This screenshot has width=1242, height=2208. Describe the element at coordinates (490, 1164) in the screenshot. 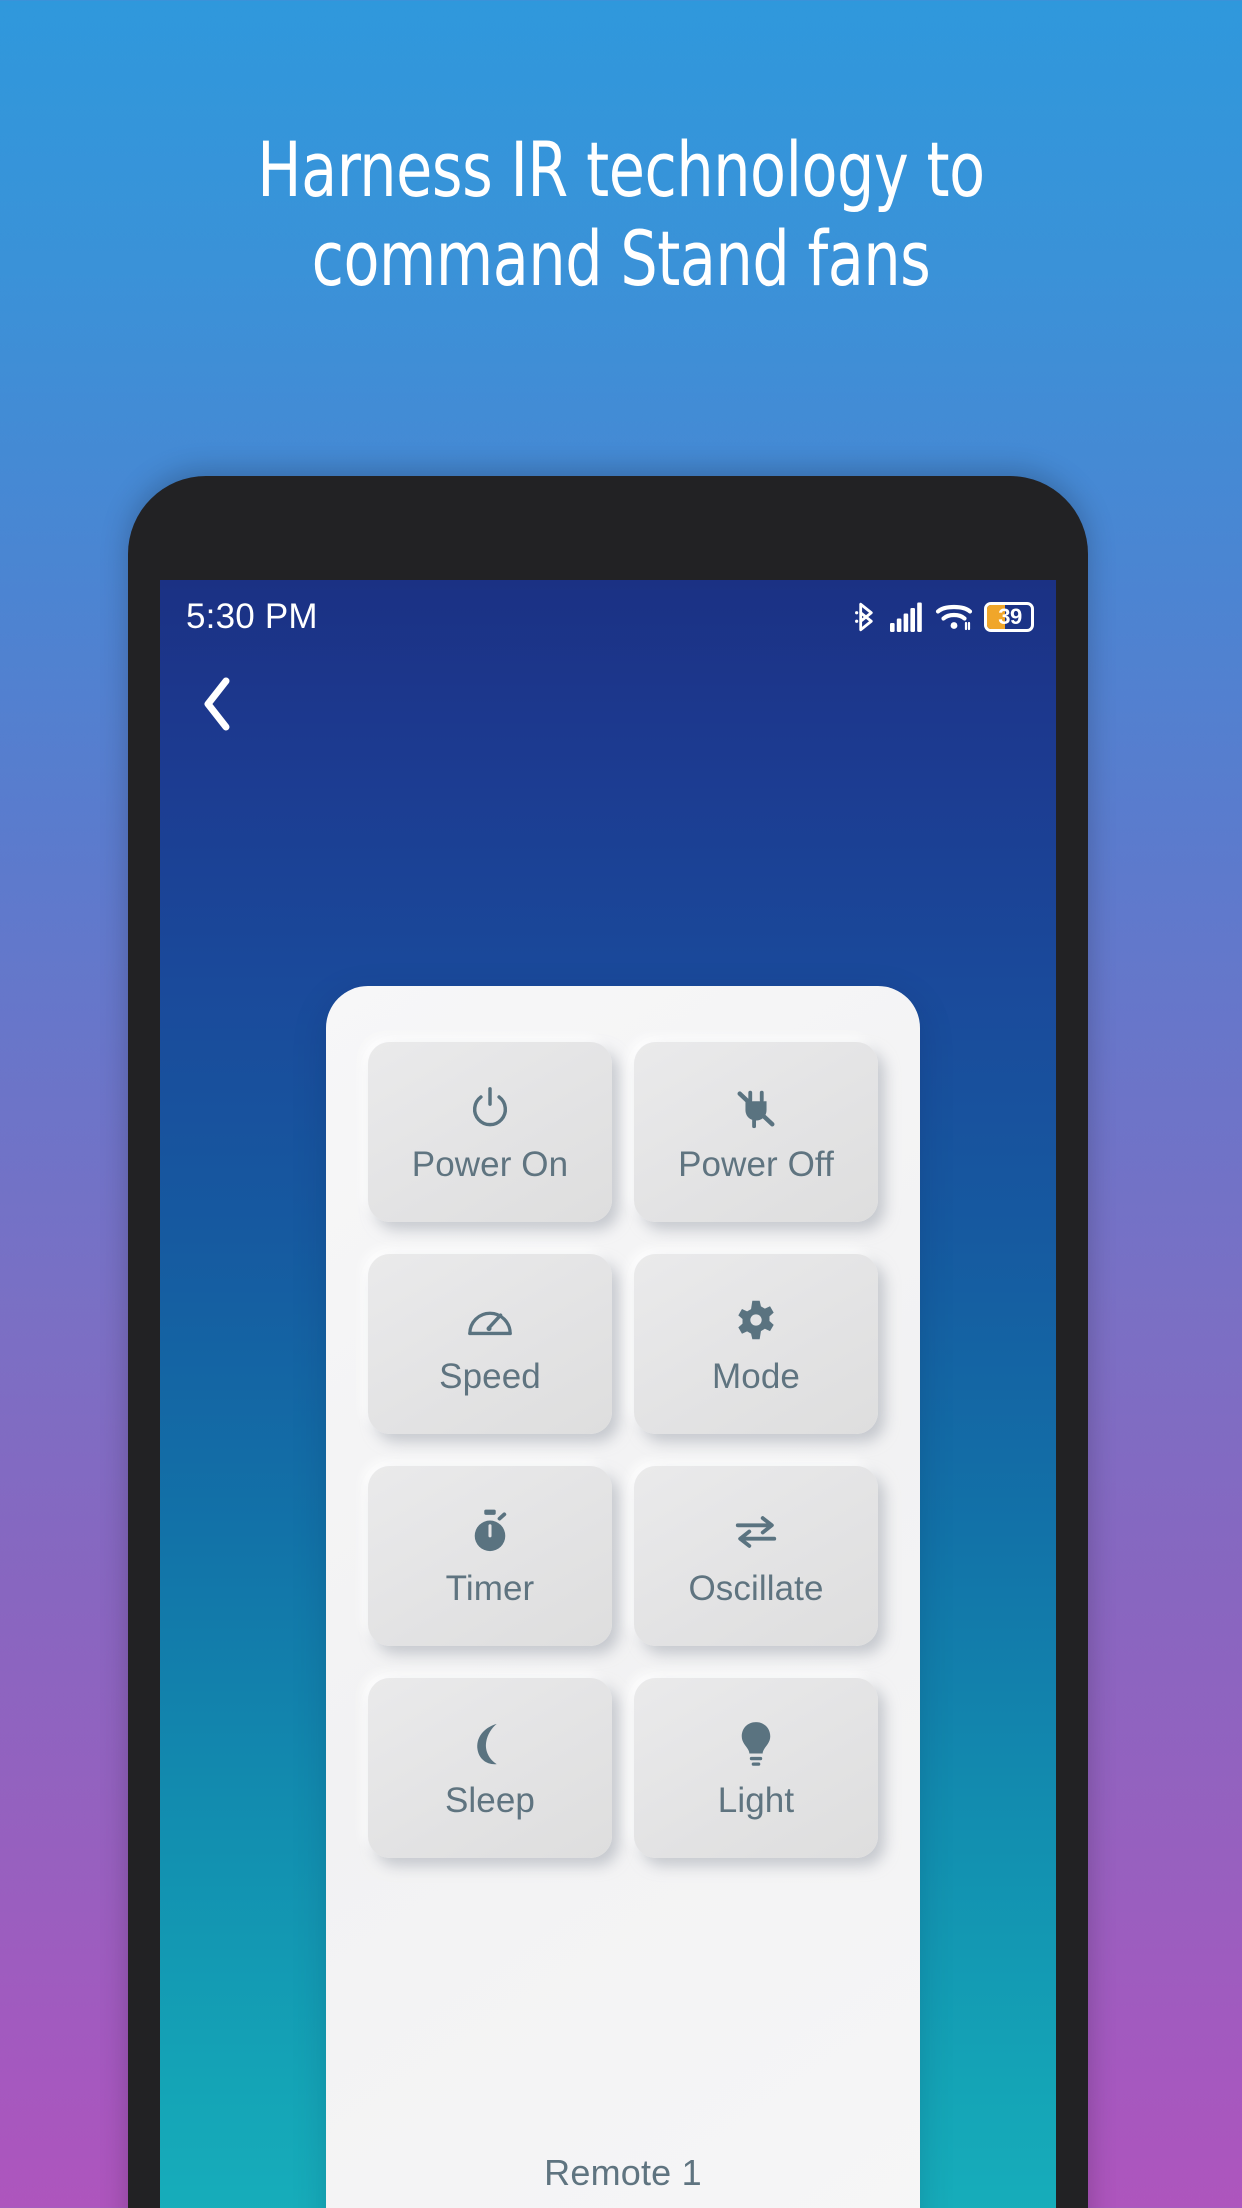

I see `remote-button-label: Power On` at that location.